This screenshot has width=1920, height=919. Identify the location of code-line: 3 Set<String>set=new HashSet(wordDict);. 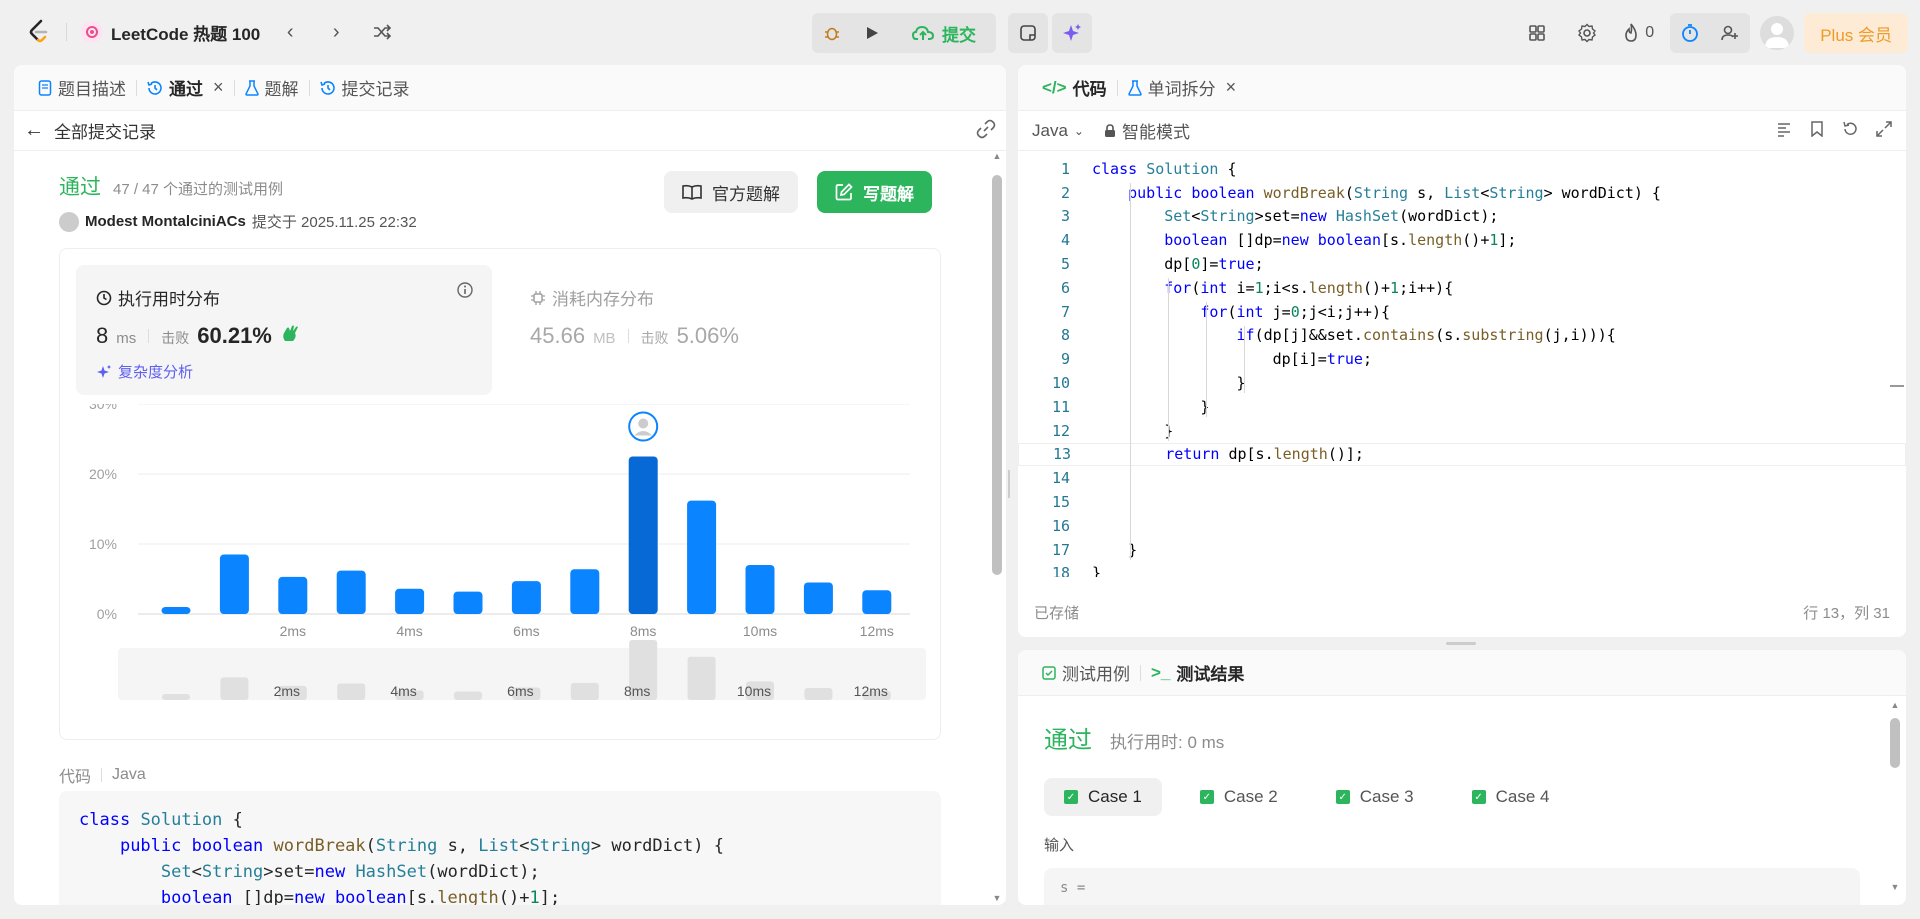
(1462, 217).